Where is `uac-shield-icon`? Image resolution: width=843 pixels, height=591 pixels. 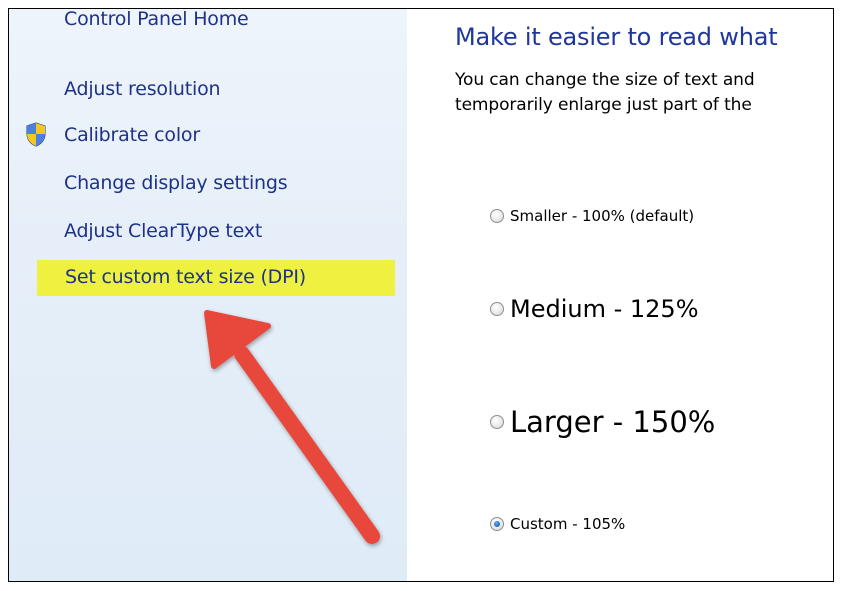
uac-shield-icon is located at coordinates (36, 134).